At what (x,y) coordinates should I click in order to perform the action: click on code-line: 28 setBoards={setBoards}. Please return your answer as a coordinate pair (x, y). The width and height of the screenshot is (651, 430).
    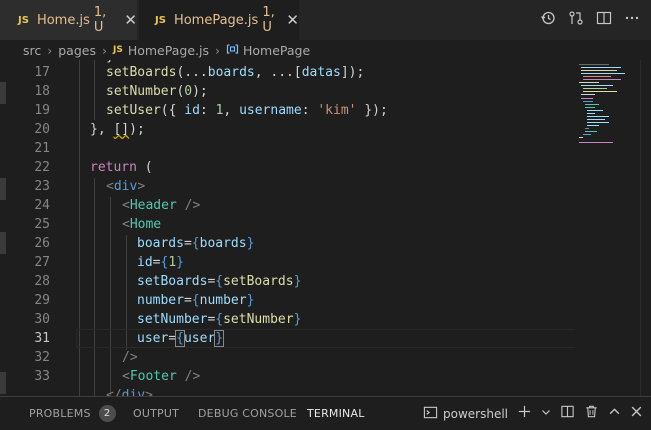
    Looking at the image, I should click on (287, 281).